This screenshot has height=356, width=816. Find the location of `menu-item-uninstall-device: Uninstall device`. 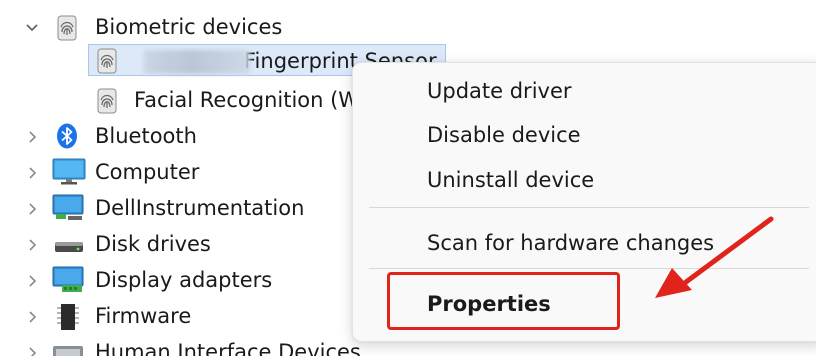

menu-item-uninstall-device: Uninstall device is located at coordinates (510, 180).